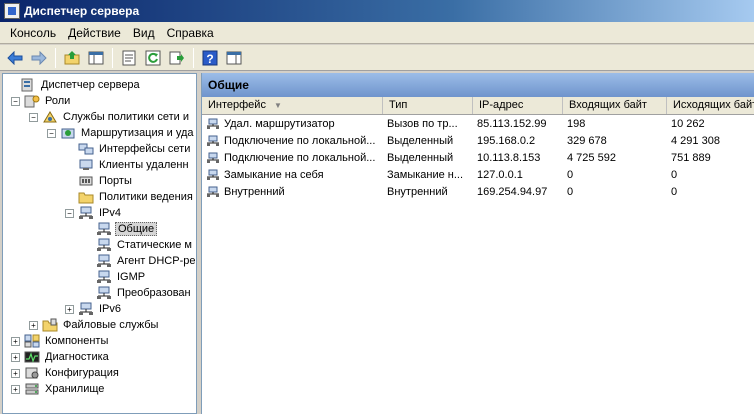  I want to click on tree-item: + Конфигурация, so click(66, 373).